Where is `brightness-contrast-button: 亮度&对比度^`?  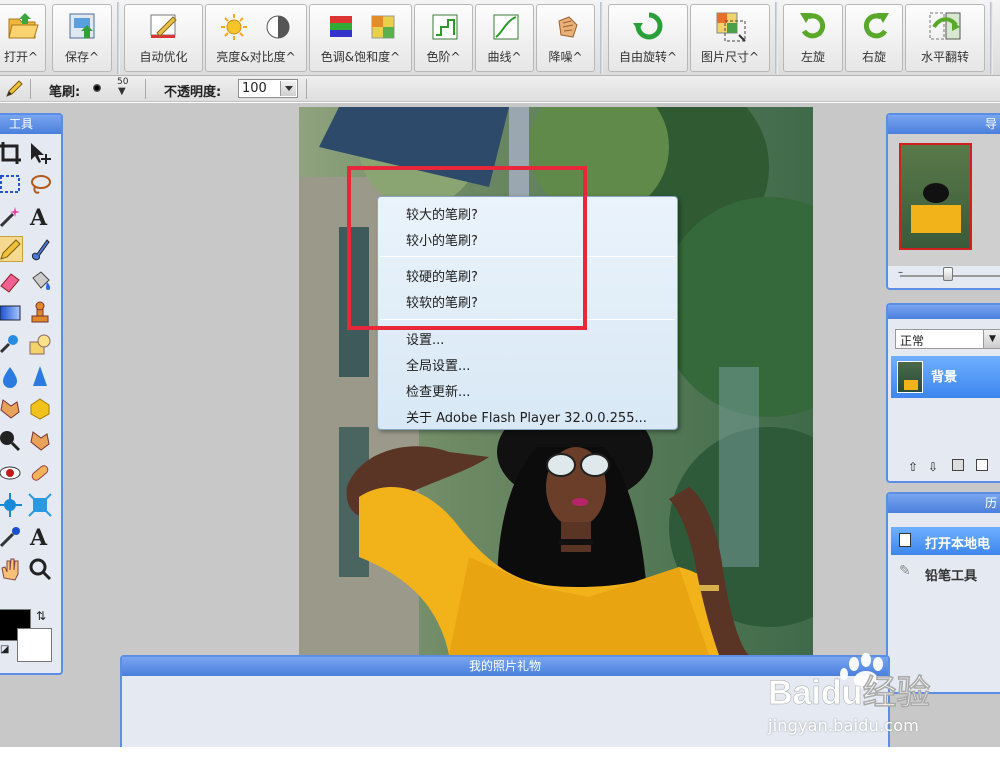 brightness-contrast-button: 亮度&对比度^ is located at coordinates (256, 38).